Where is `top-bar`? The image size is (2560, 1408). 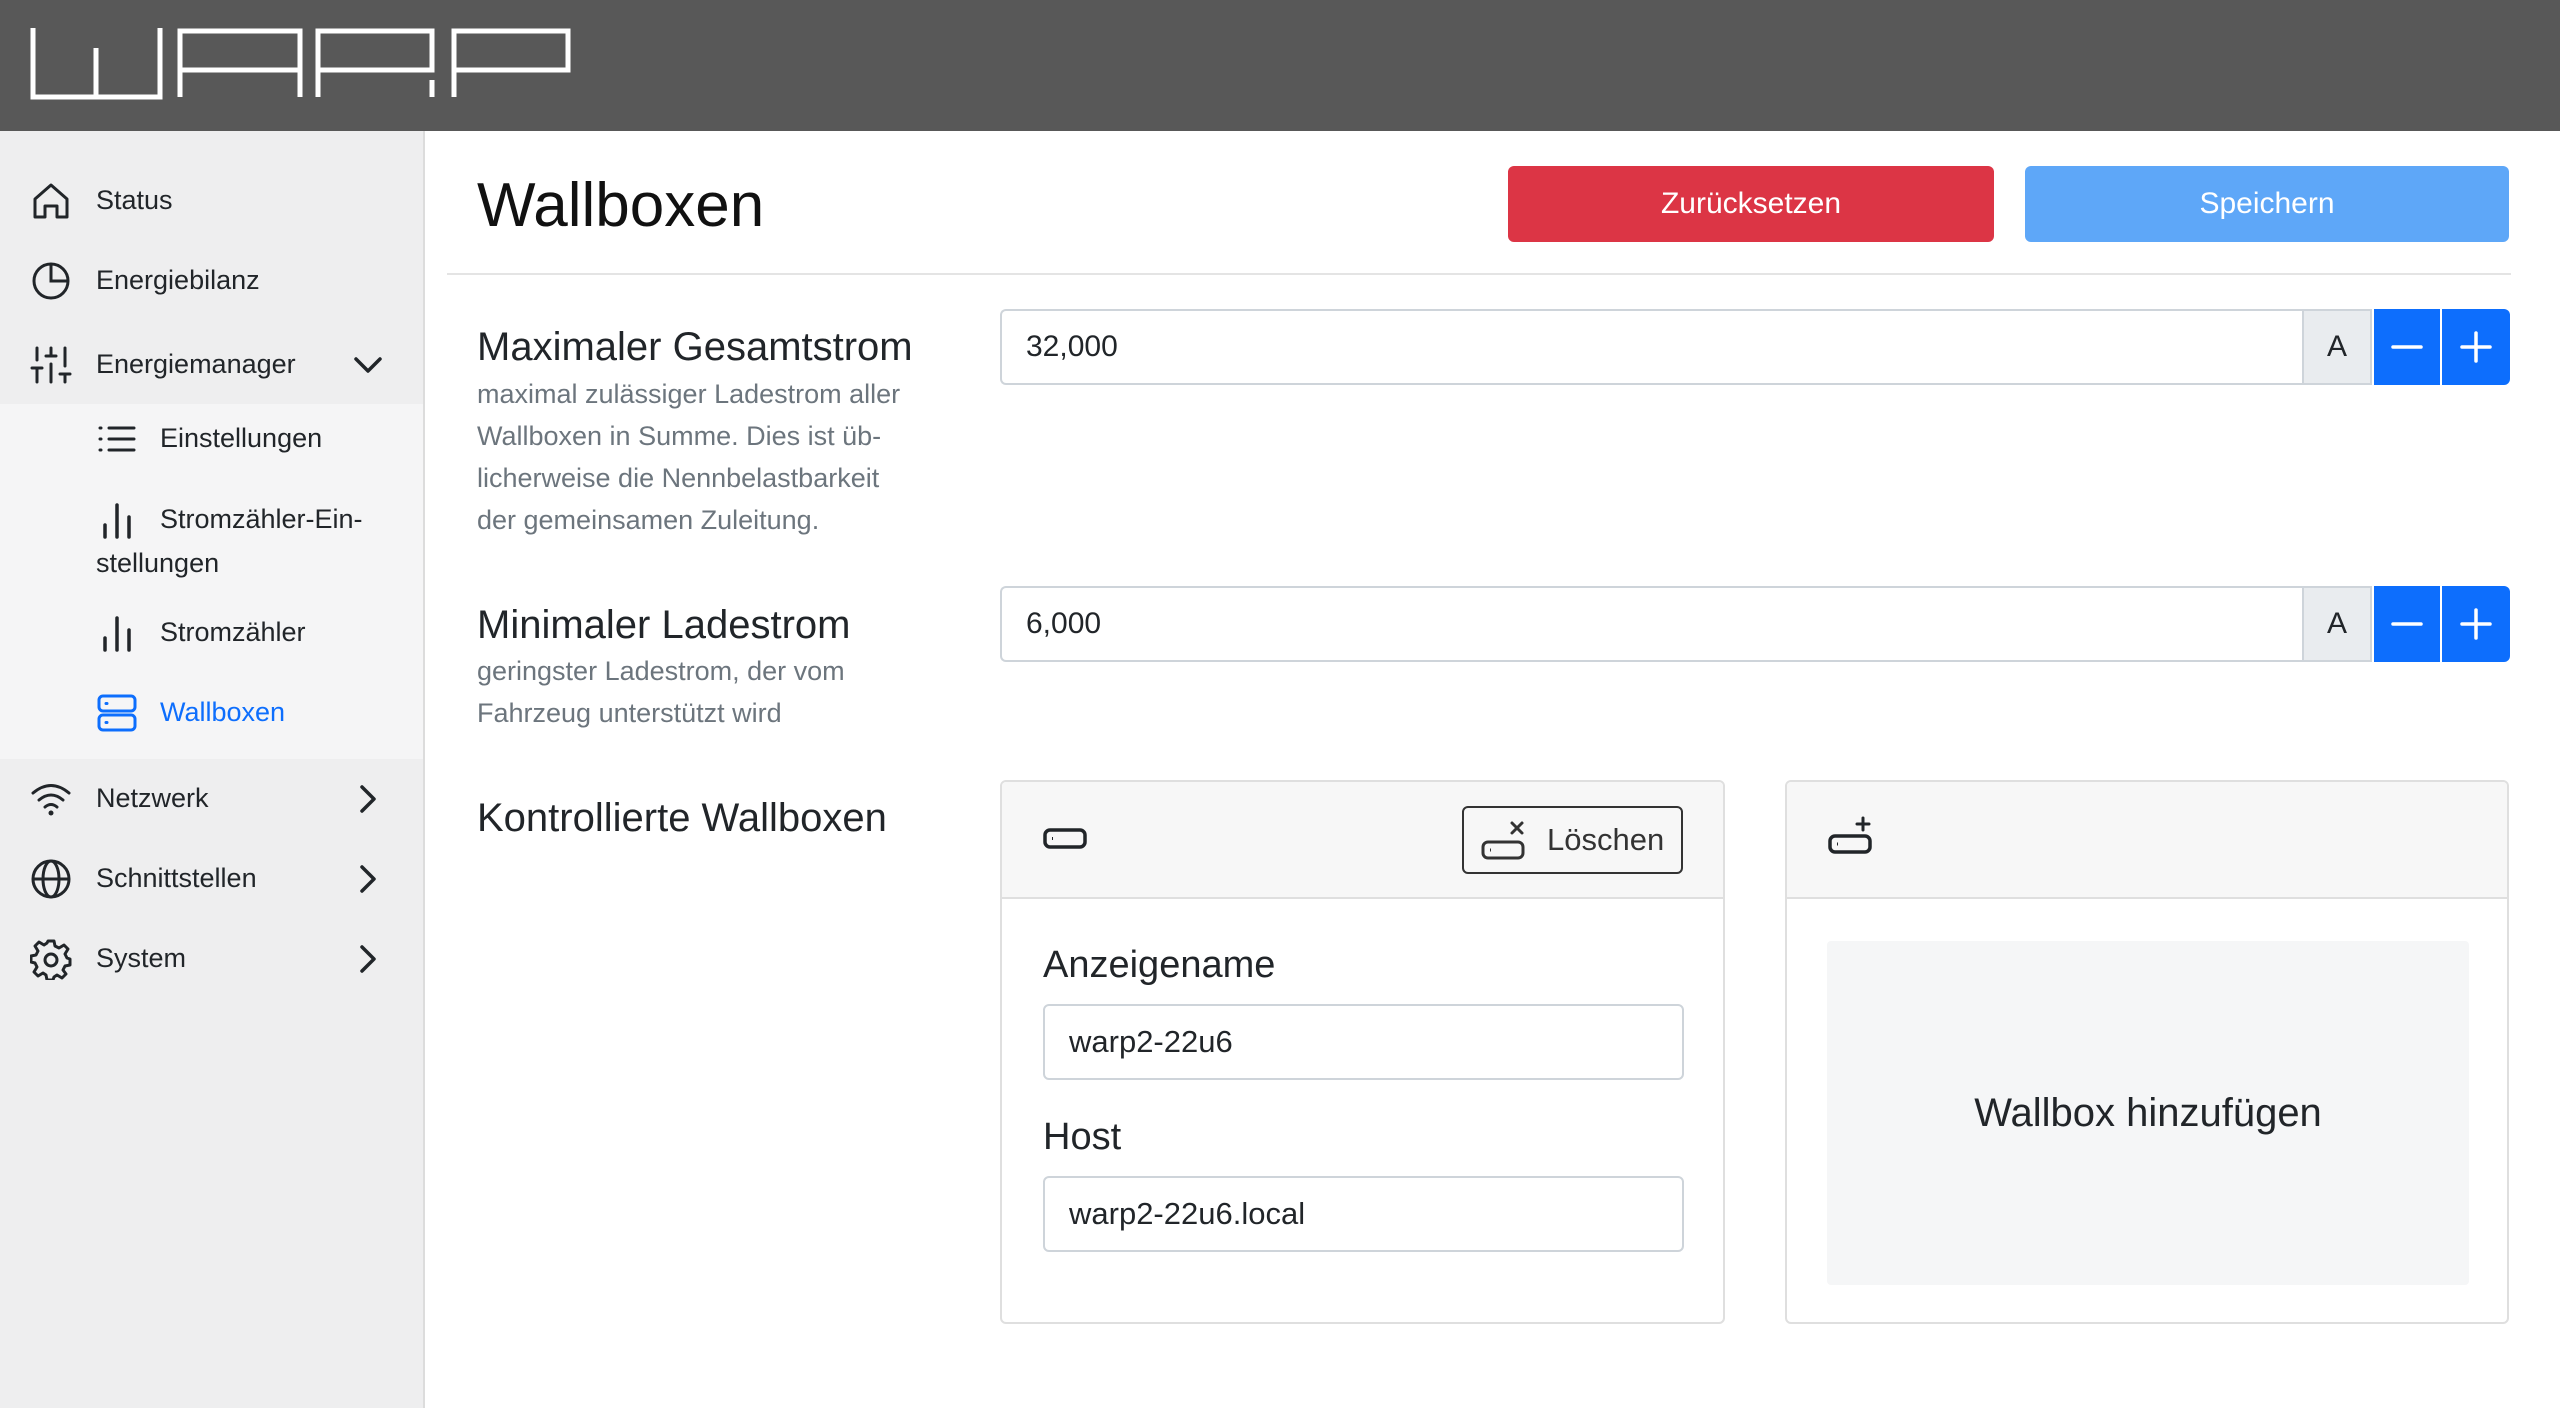 top-bar is located at coordinates (1280, 65).